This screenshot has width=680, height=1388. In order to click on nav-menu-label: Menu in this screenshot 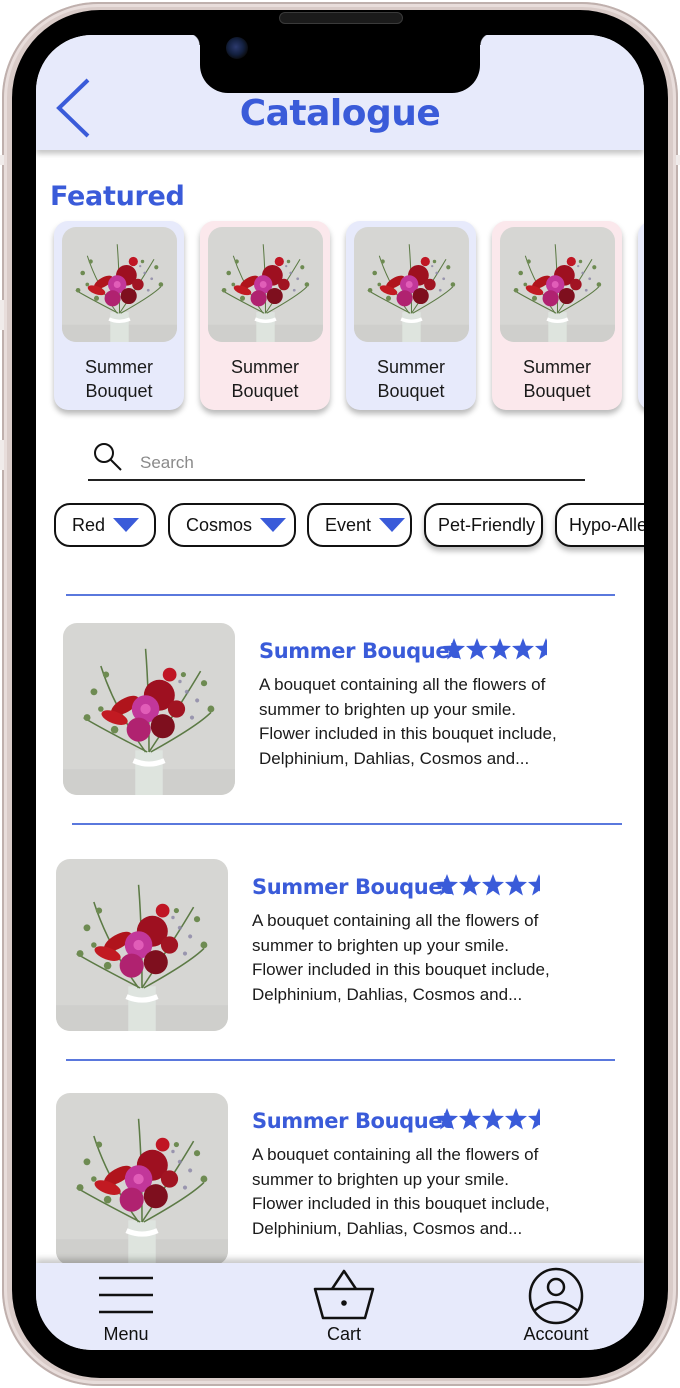, I will do `click(126, 1334)`.